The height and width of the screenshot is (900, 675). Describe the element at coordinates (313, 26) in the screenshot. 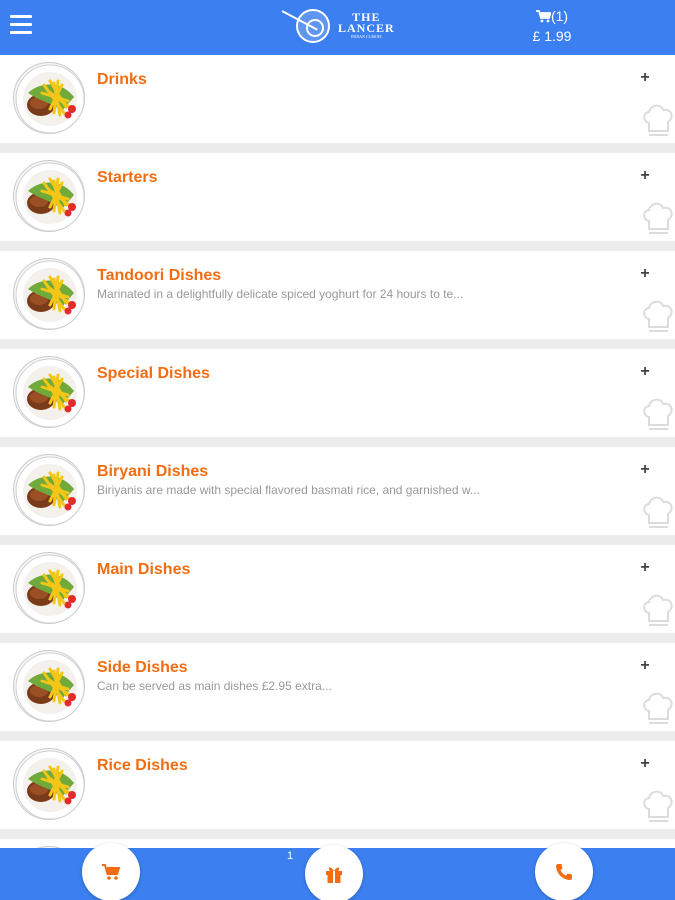

I see `knight-emblem-icon` at that location.